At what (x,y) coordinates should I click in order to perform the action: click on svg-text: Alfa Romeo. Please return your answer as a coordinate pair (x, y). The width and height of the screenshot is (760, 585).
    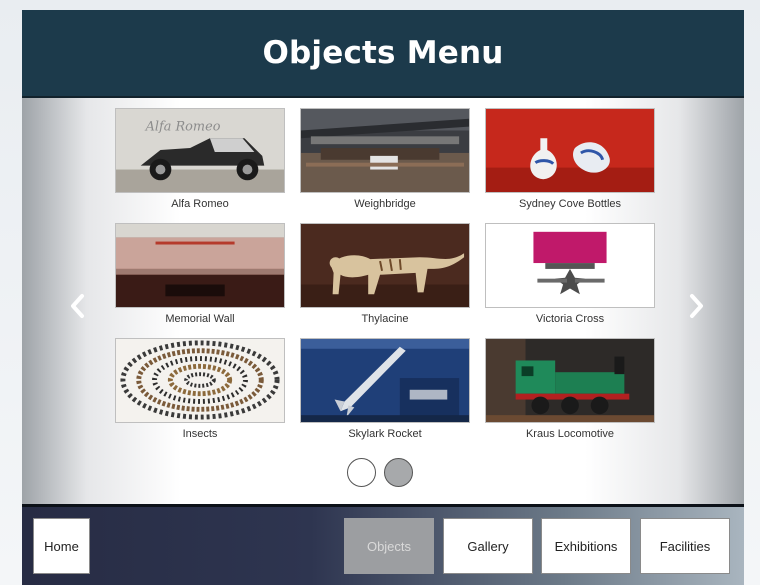
    Looking at the image, I should click on (183, 127).